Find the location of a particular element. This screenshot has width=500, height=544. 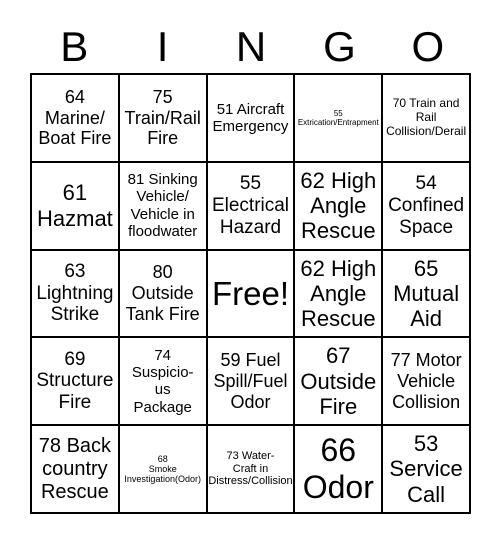

bingo-cell: 74 Suspicio- us Package is located at coordinates (162, 381).